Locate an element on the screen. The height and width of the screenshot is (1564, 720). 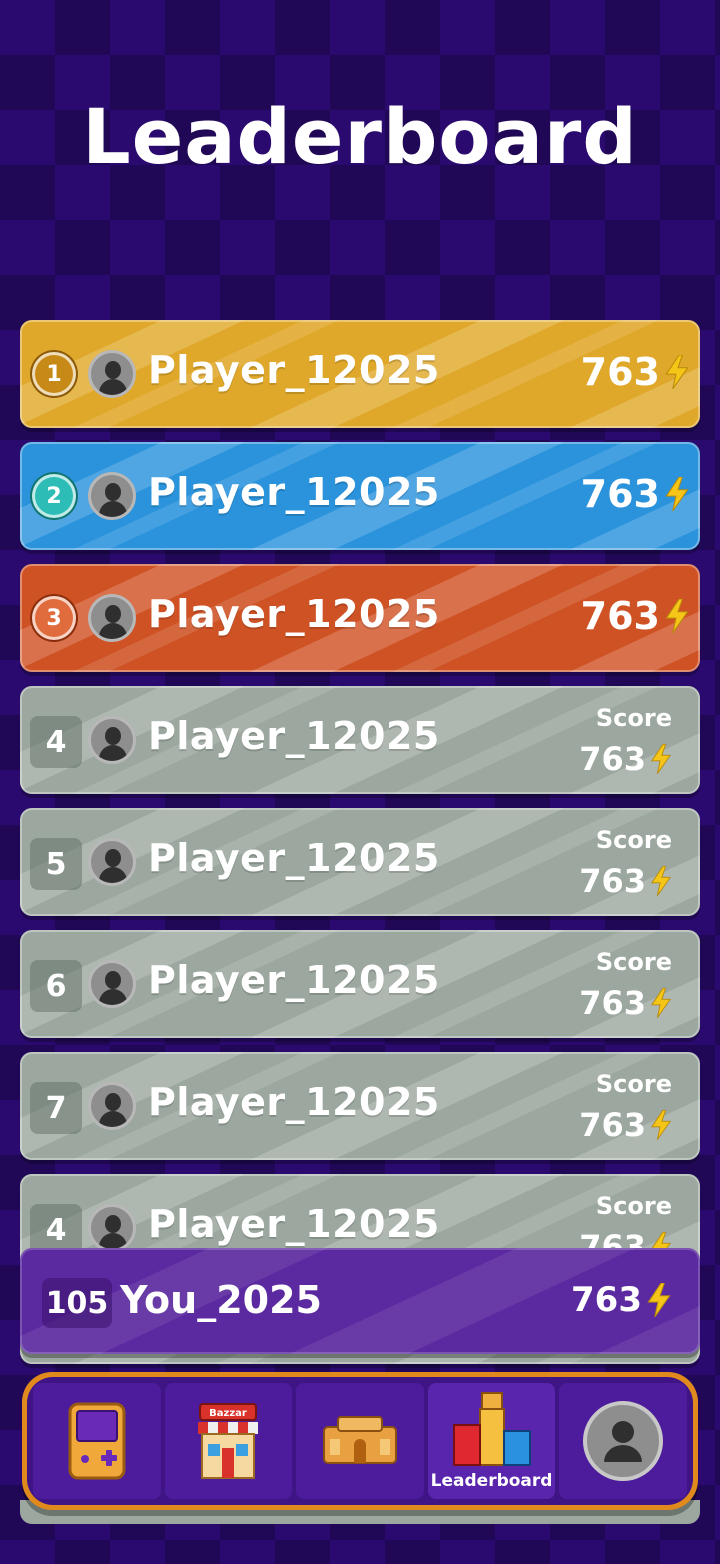
nav-bazaar-button: Bazzar is located at coordinates (228, 1441).